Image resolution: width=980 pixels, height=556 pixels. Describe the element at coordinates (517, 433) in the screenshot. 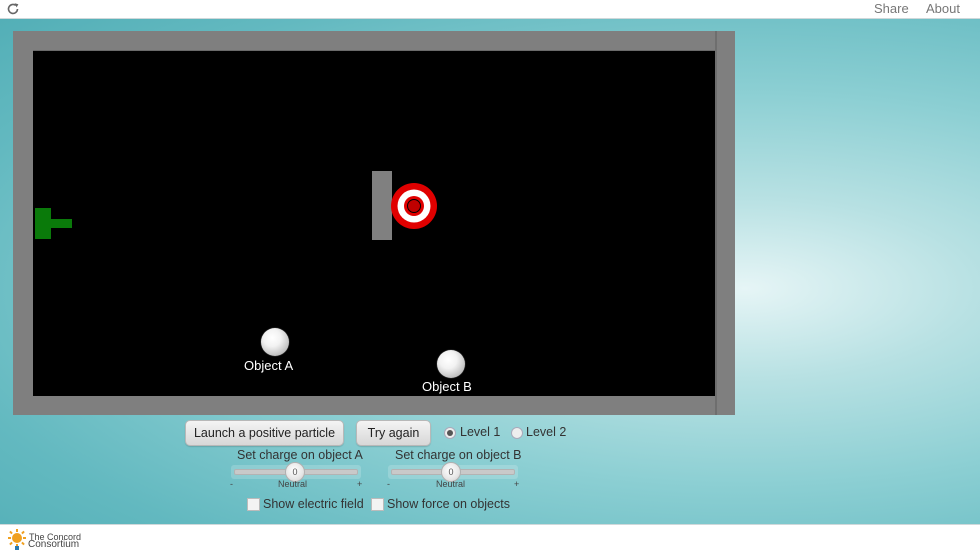

I see `level-2-radio` at that location.